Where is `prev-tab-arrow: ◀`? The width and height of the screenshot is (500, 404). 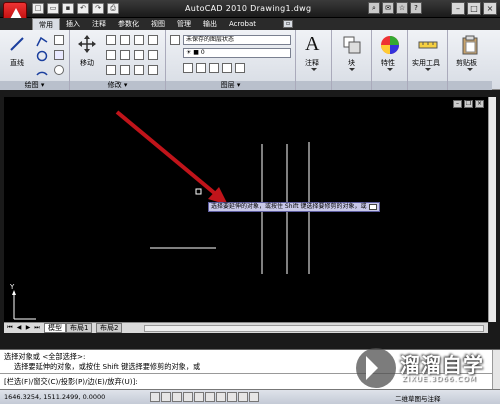 prev-tab-arrow: ◀ is located at coordinates (19, 328).